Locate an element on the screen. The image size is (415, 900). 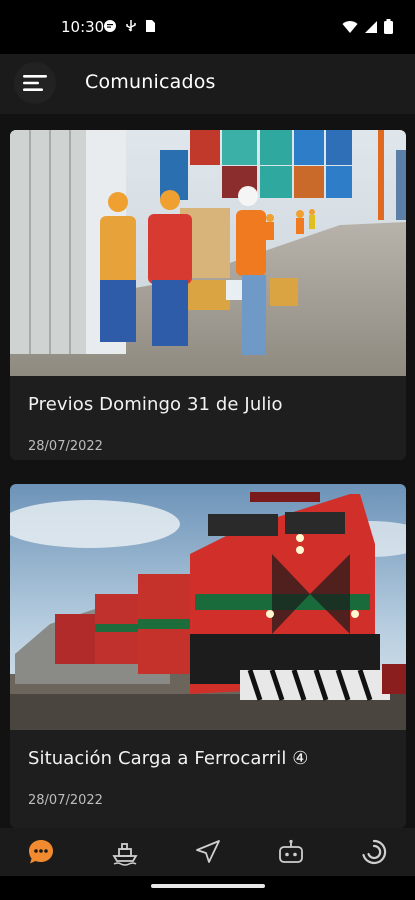
message-icon is located at coordinates (110, 26).